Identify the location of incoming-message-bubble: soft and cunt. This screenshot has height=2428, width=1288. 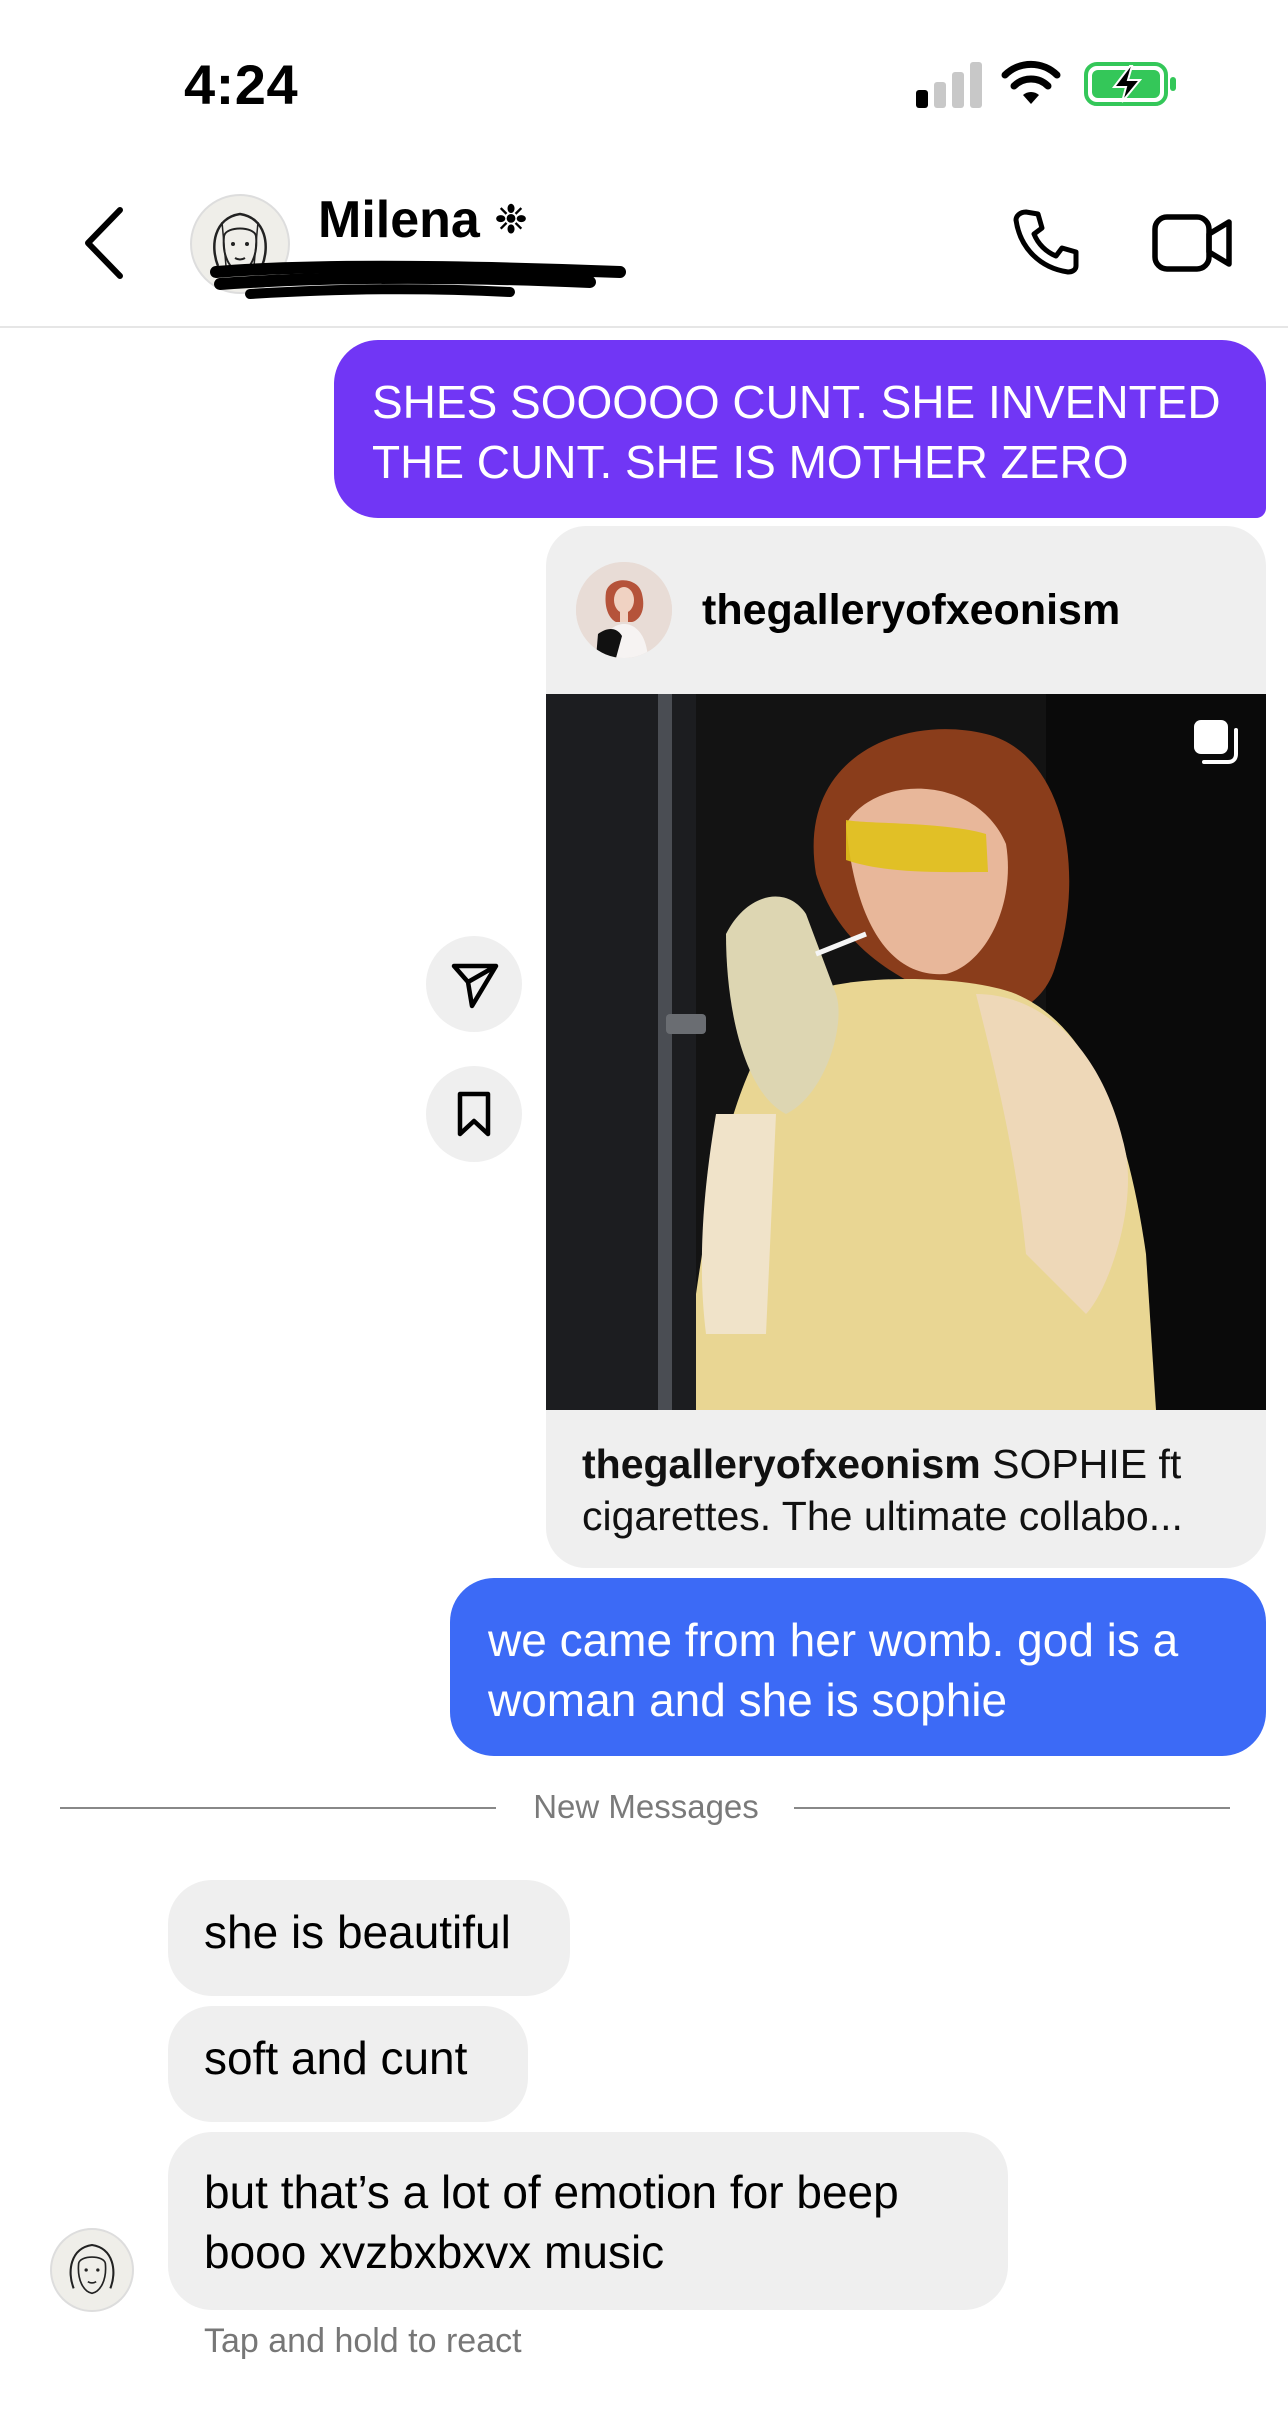
(348, 2064).